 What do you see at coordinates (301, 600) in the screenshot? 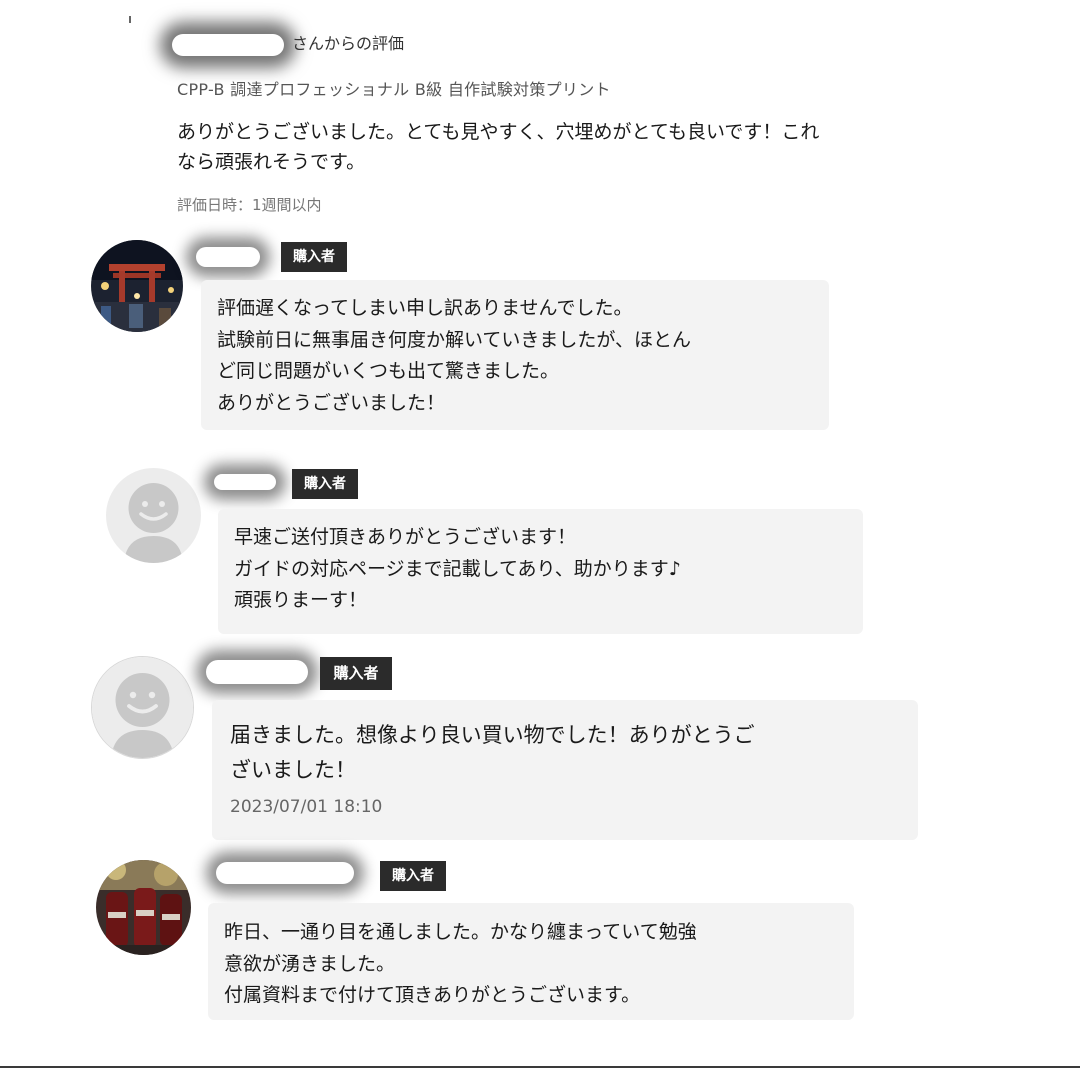
I see `comment-line: 頑張りまーす！` at bounding box center [301, 600].